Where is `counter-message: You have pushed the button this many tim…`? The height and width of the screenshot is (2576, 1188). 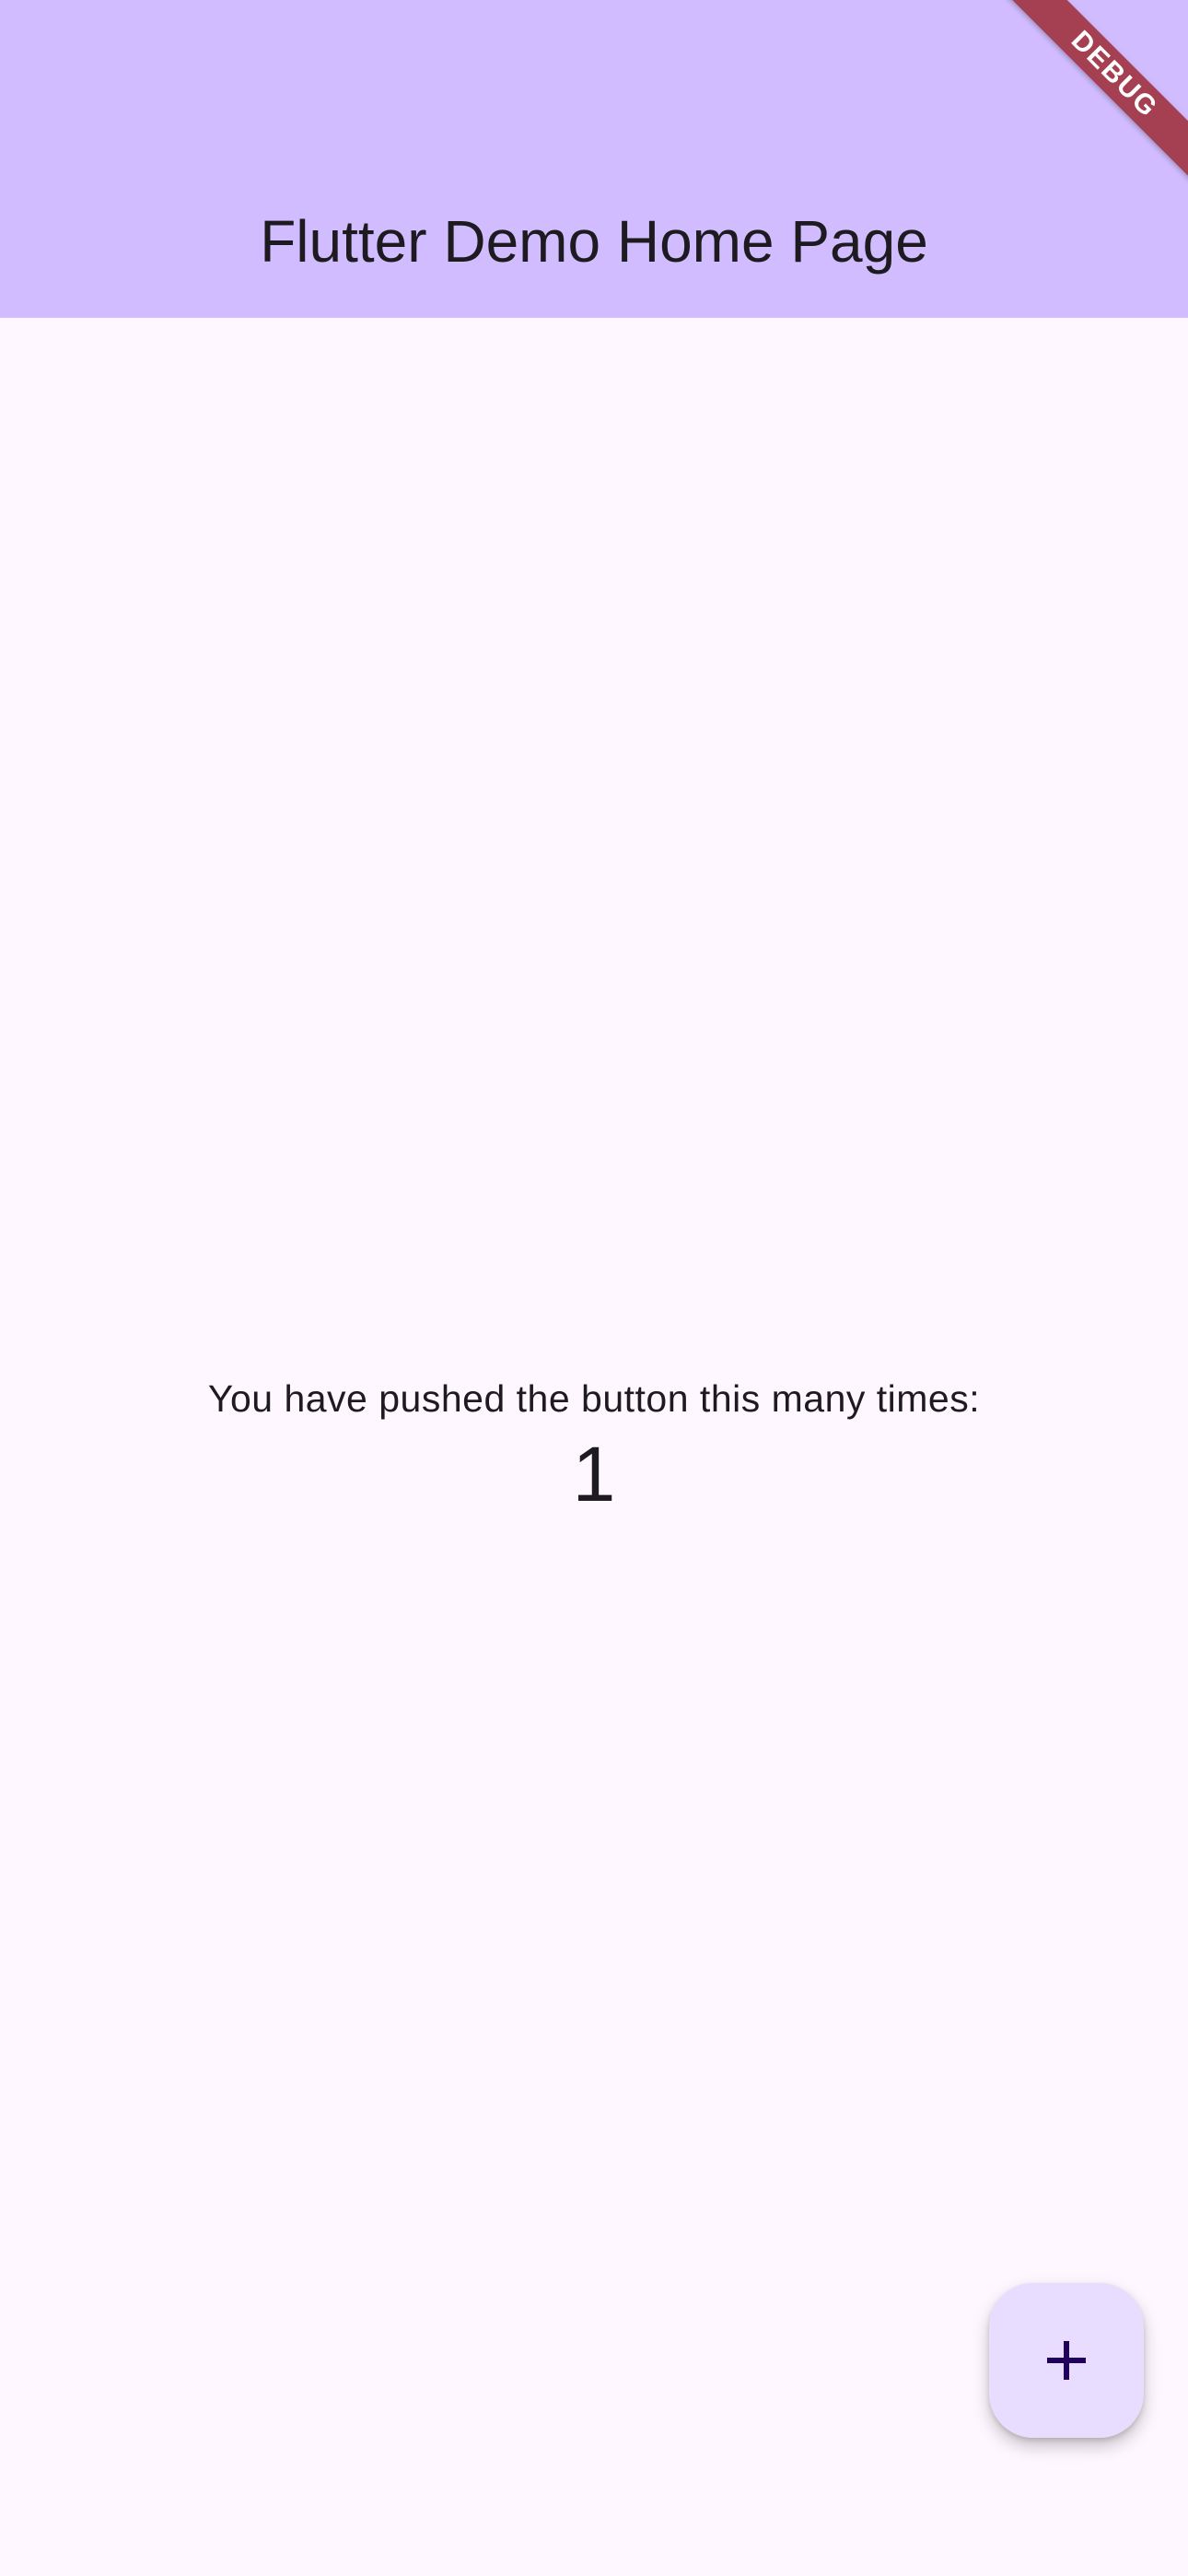 counter-message: You have pushed the button this many tim… is located at coordinates (594, 1398).